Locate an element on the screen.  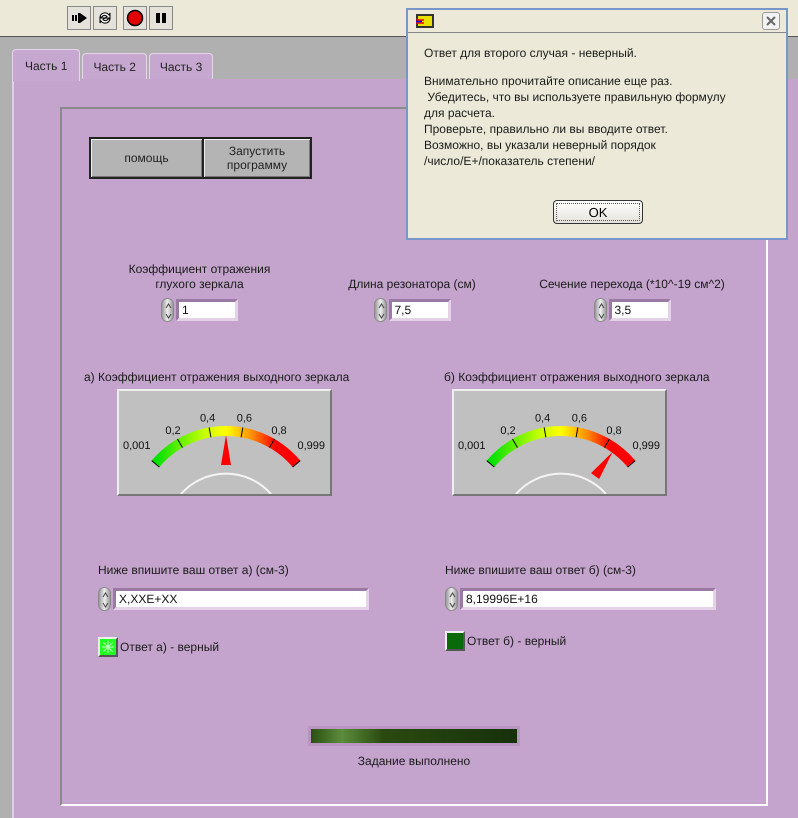
input-field: 8,19996E+16 is located at coordinates (588, 599).